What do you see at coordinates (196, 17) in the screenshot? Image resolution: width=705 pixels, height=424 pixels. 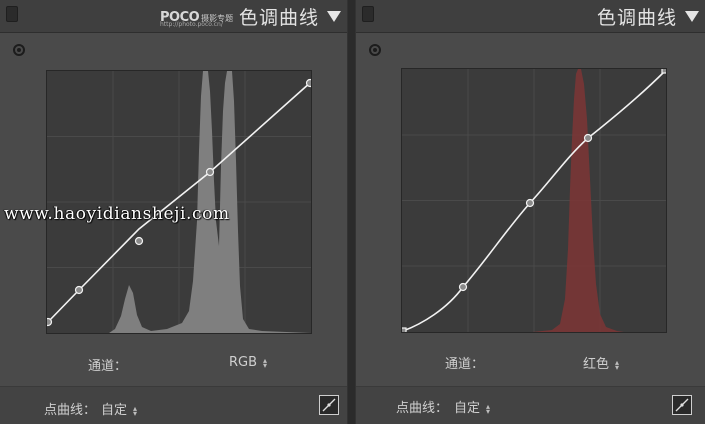 I see `poco-logo: POCO 摄影专题 http://photo.poco.cn/` at bounding box center [196, 17].